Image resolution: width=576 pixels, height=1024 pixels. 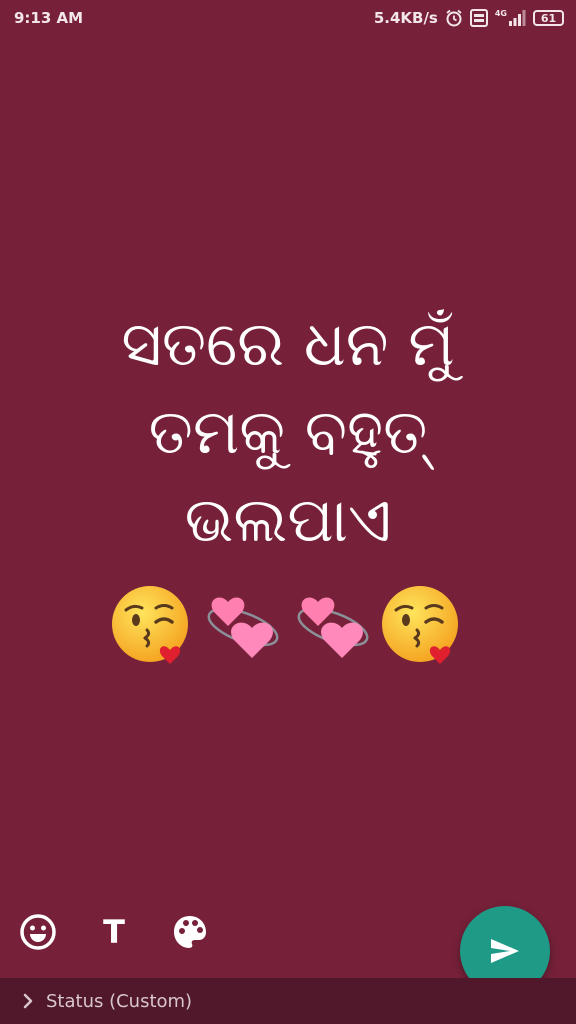 I want to click on status-emoji-row, so click(x=288, y=625).